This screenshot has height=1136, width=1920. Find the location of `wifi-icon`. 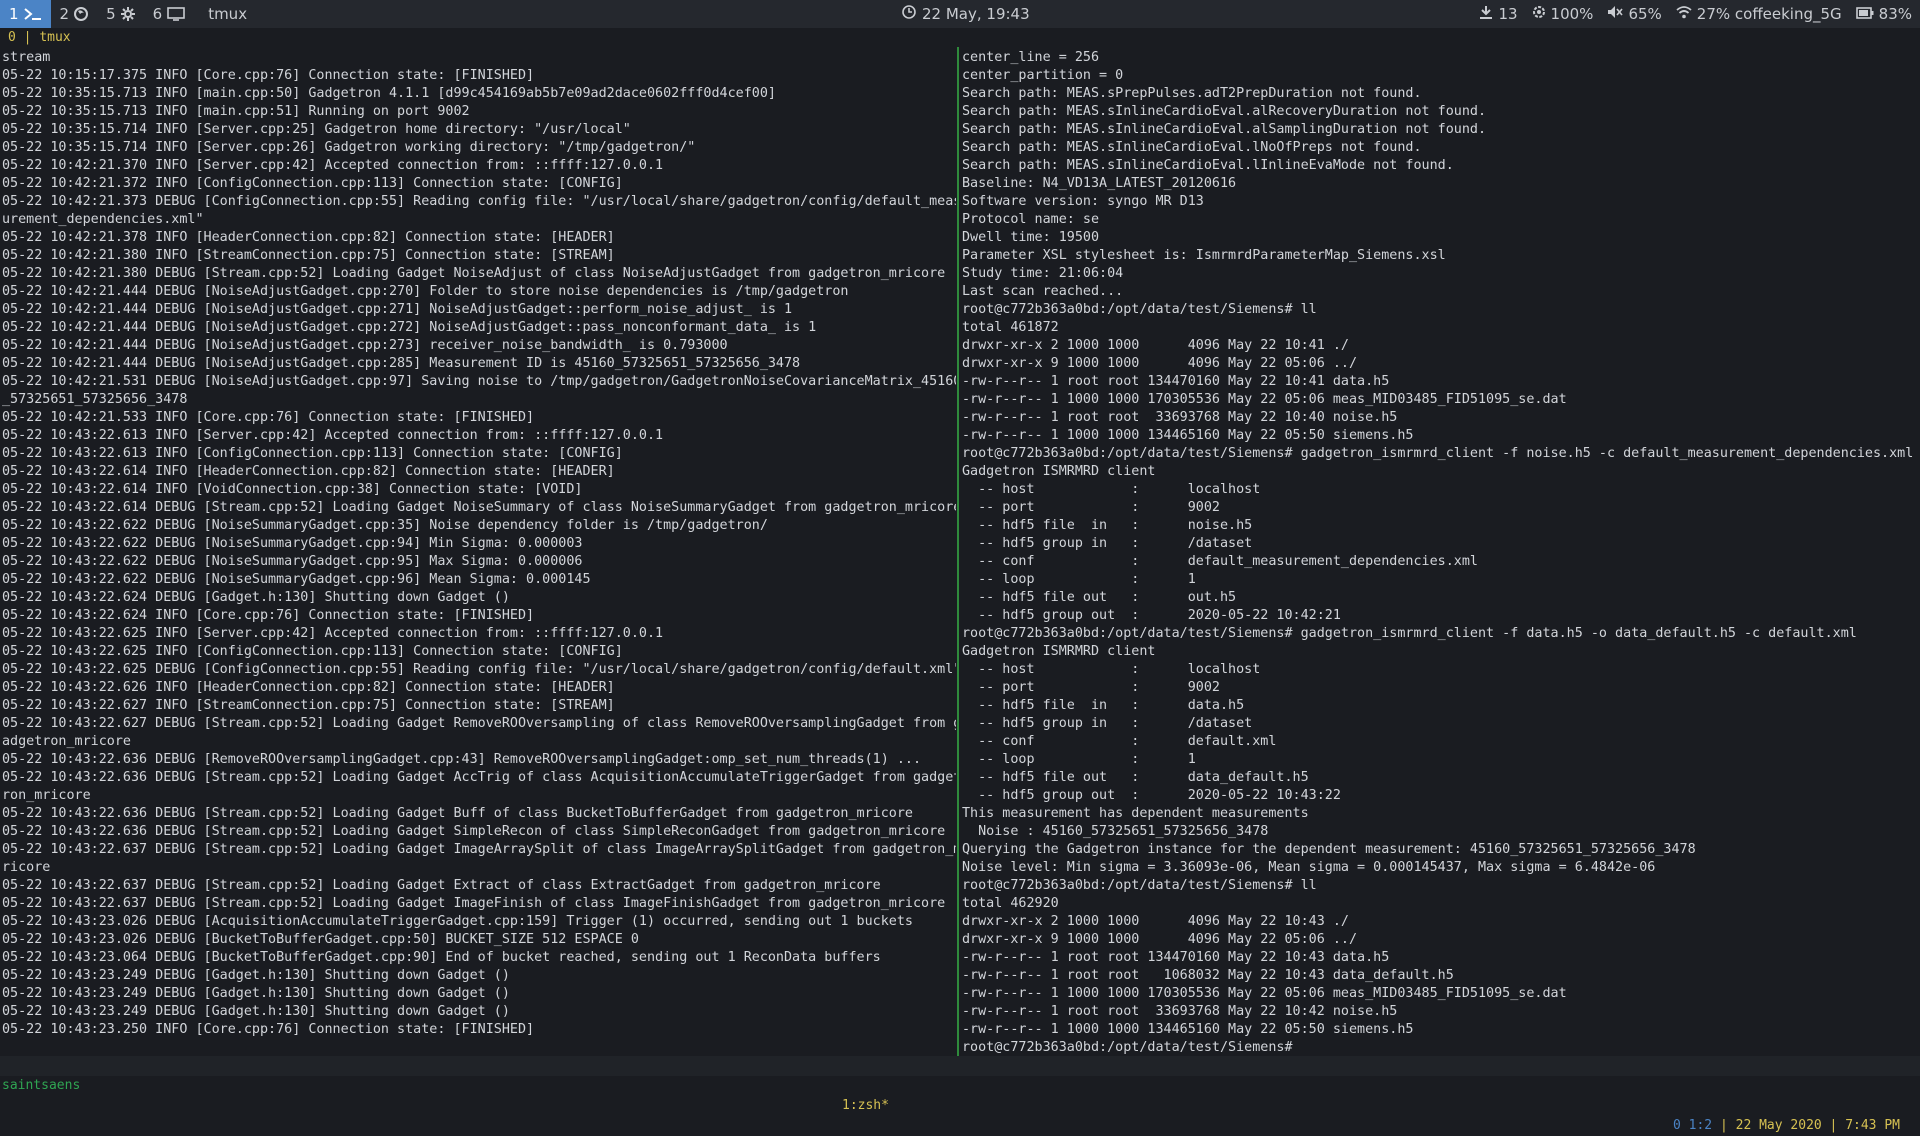

wifi-icon is located at coordinates (1684, 14).